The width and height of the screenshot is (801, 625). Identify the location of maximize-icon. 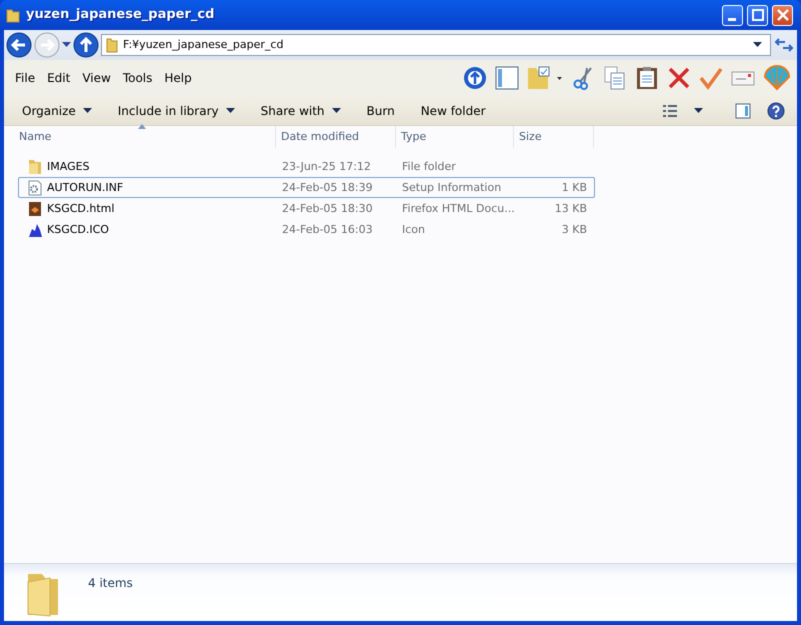
(758, 15).